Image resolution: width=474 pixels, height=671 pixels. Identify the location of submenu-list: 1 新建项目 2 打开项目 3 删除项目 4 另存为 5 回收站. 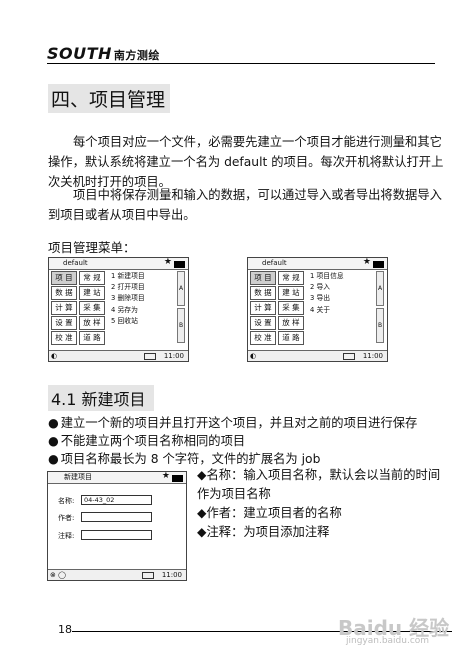
(128, 299).